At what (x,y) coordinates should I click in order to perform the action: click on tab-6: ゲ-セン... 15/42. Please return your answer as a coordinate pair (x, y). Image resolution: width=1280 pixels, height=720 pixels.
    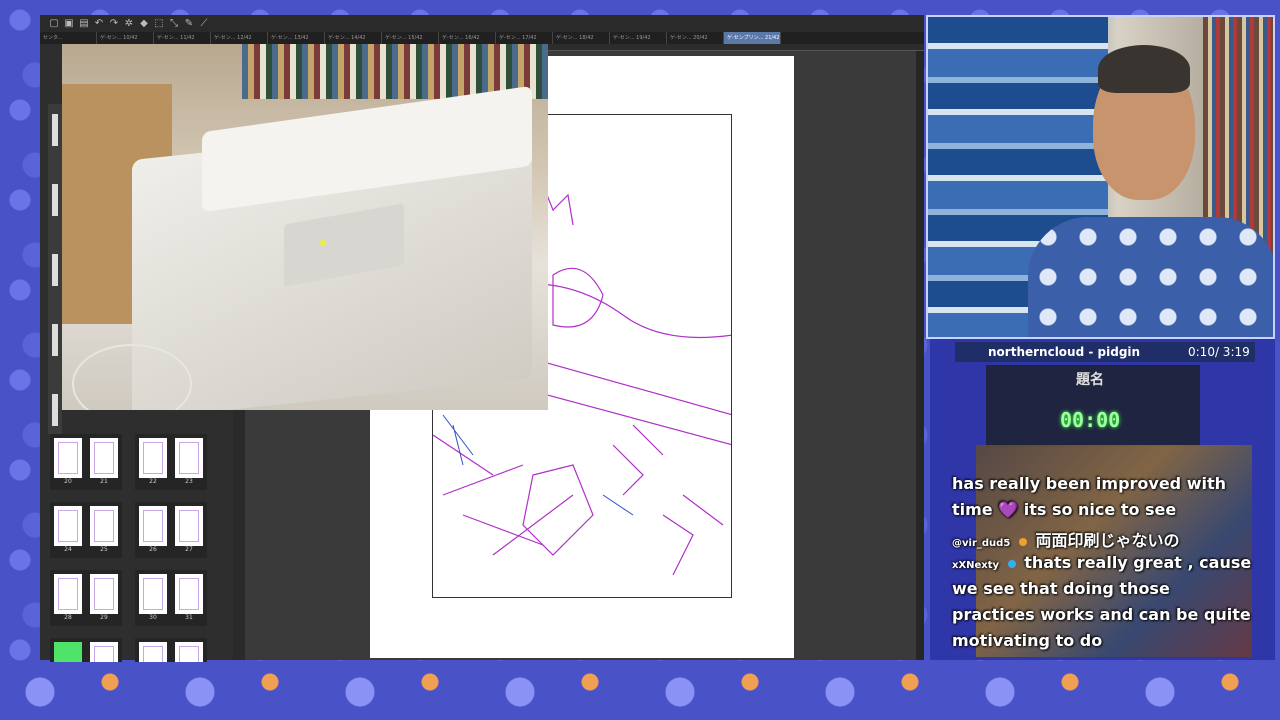
    Looking at the image, I should click on (410, 38).